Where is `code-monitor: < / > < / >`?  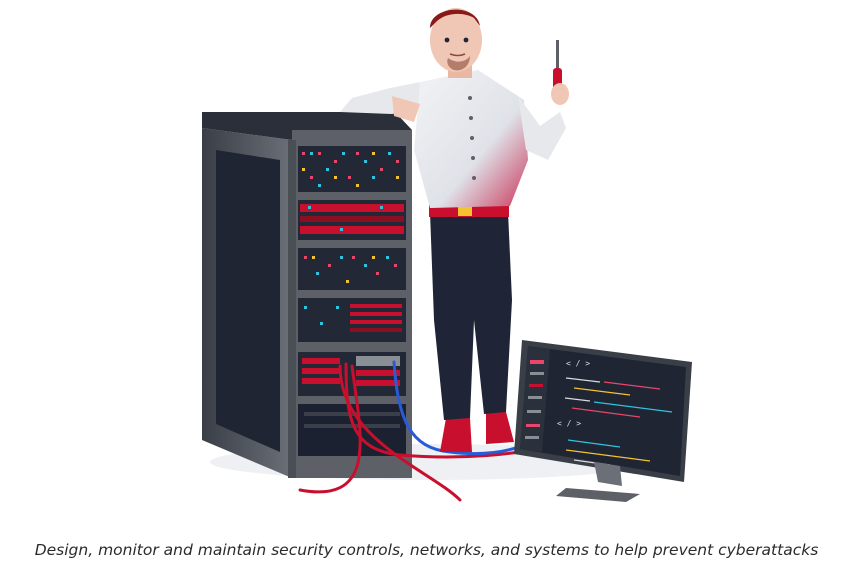
code-monitor: < / > < / > is located at coordinates (603, 421).